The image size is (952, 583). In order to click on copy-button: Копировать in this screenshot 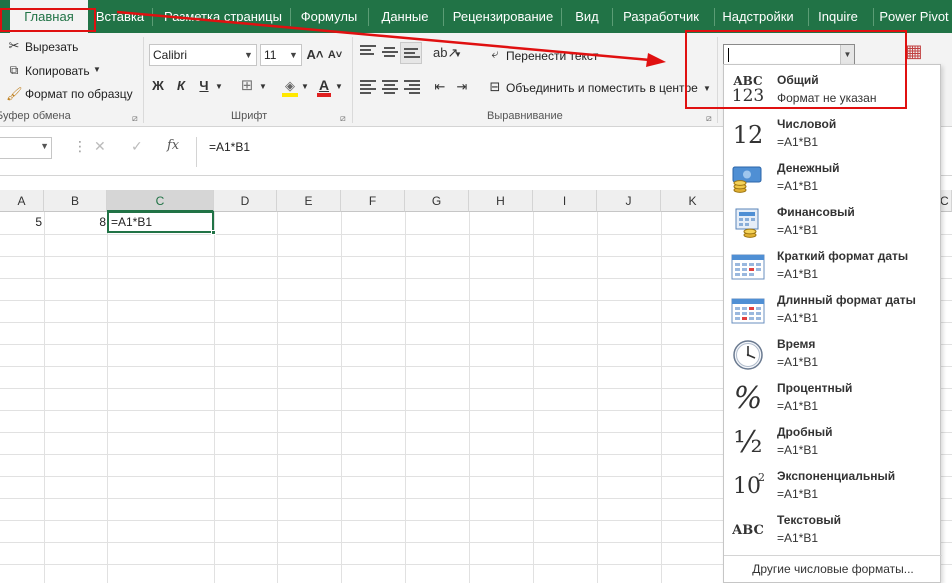, I will do `click(57, 71)`.